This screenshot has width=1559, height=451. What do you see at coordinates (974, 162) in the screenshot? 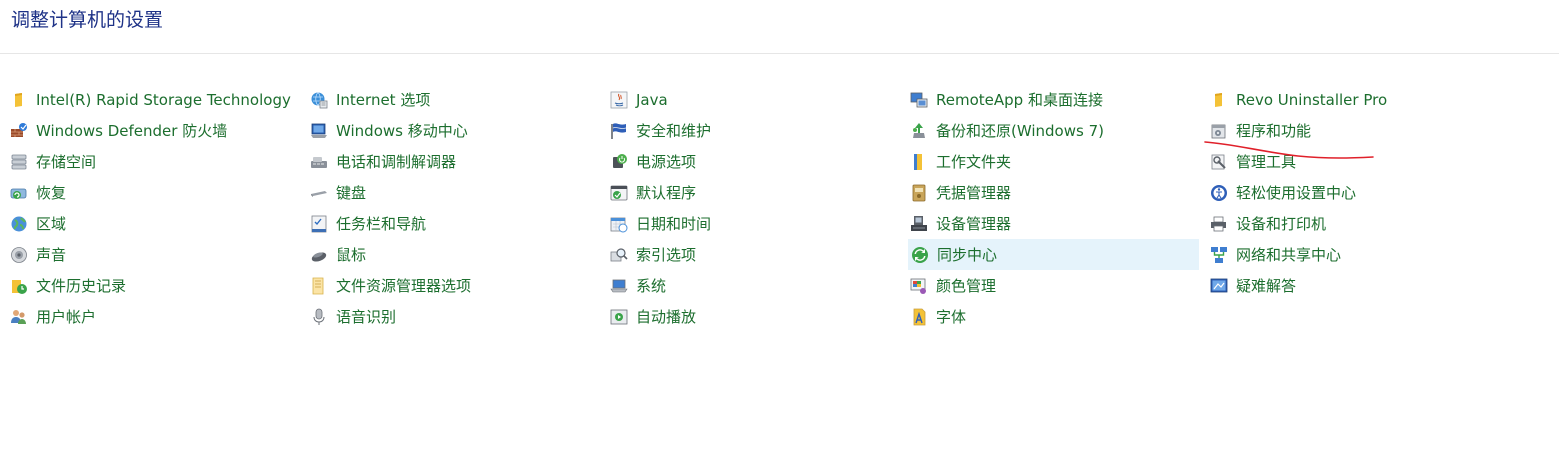
I see `control-panel-item-label: 工作文件夹` at bounding box center [974, 162].